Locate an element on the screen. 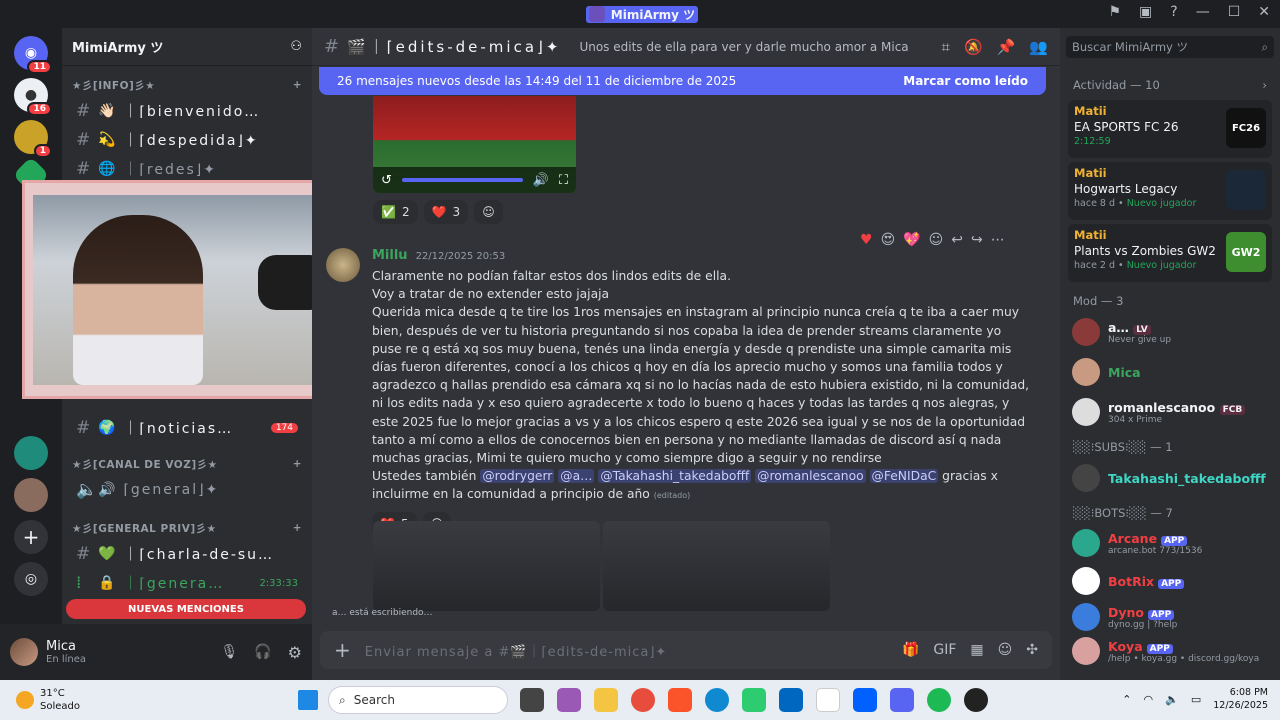 The image size is (1280, 720). channel-noticias: # 🌍 ｜⌈noticias… 174 is located at coordinates (187, 428).